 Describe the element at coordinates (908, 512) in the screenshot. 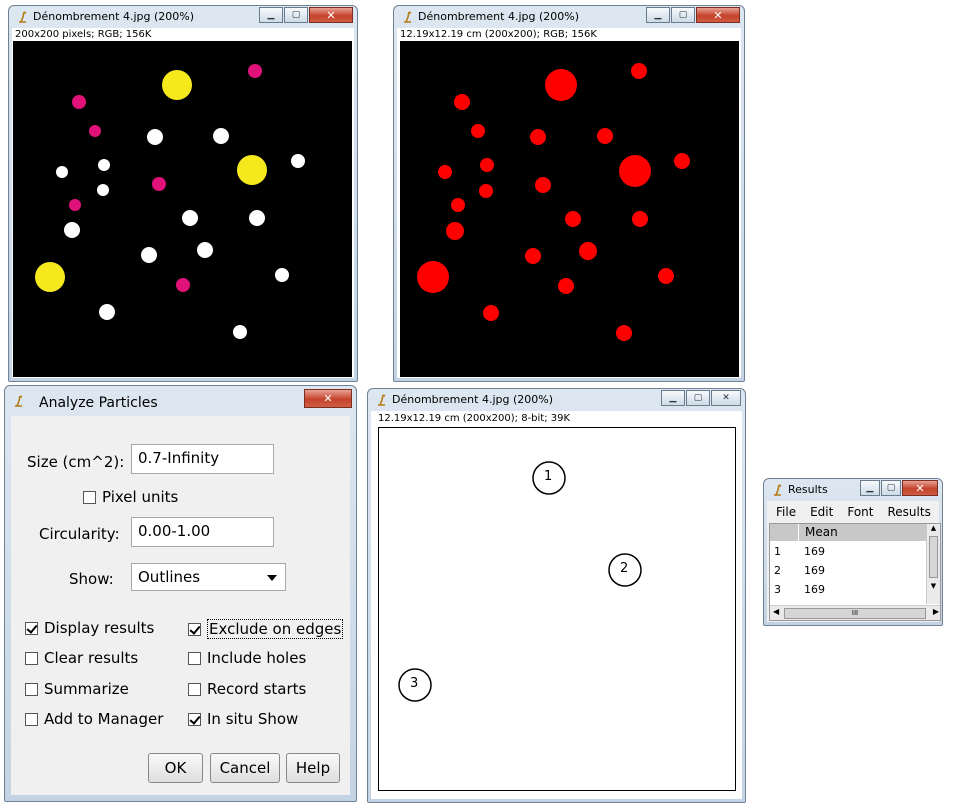

I see `menu-results: Results` at that location.